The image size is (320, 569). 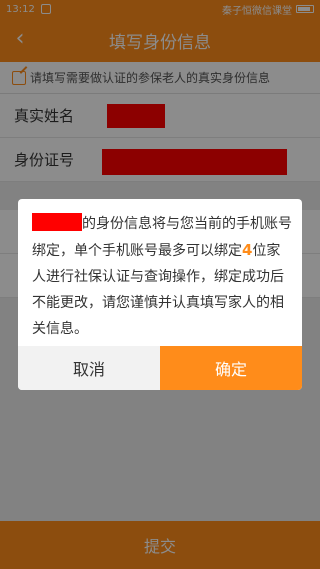 I want to click on redacted-name, so click(x=57, y=222).